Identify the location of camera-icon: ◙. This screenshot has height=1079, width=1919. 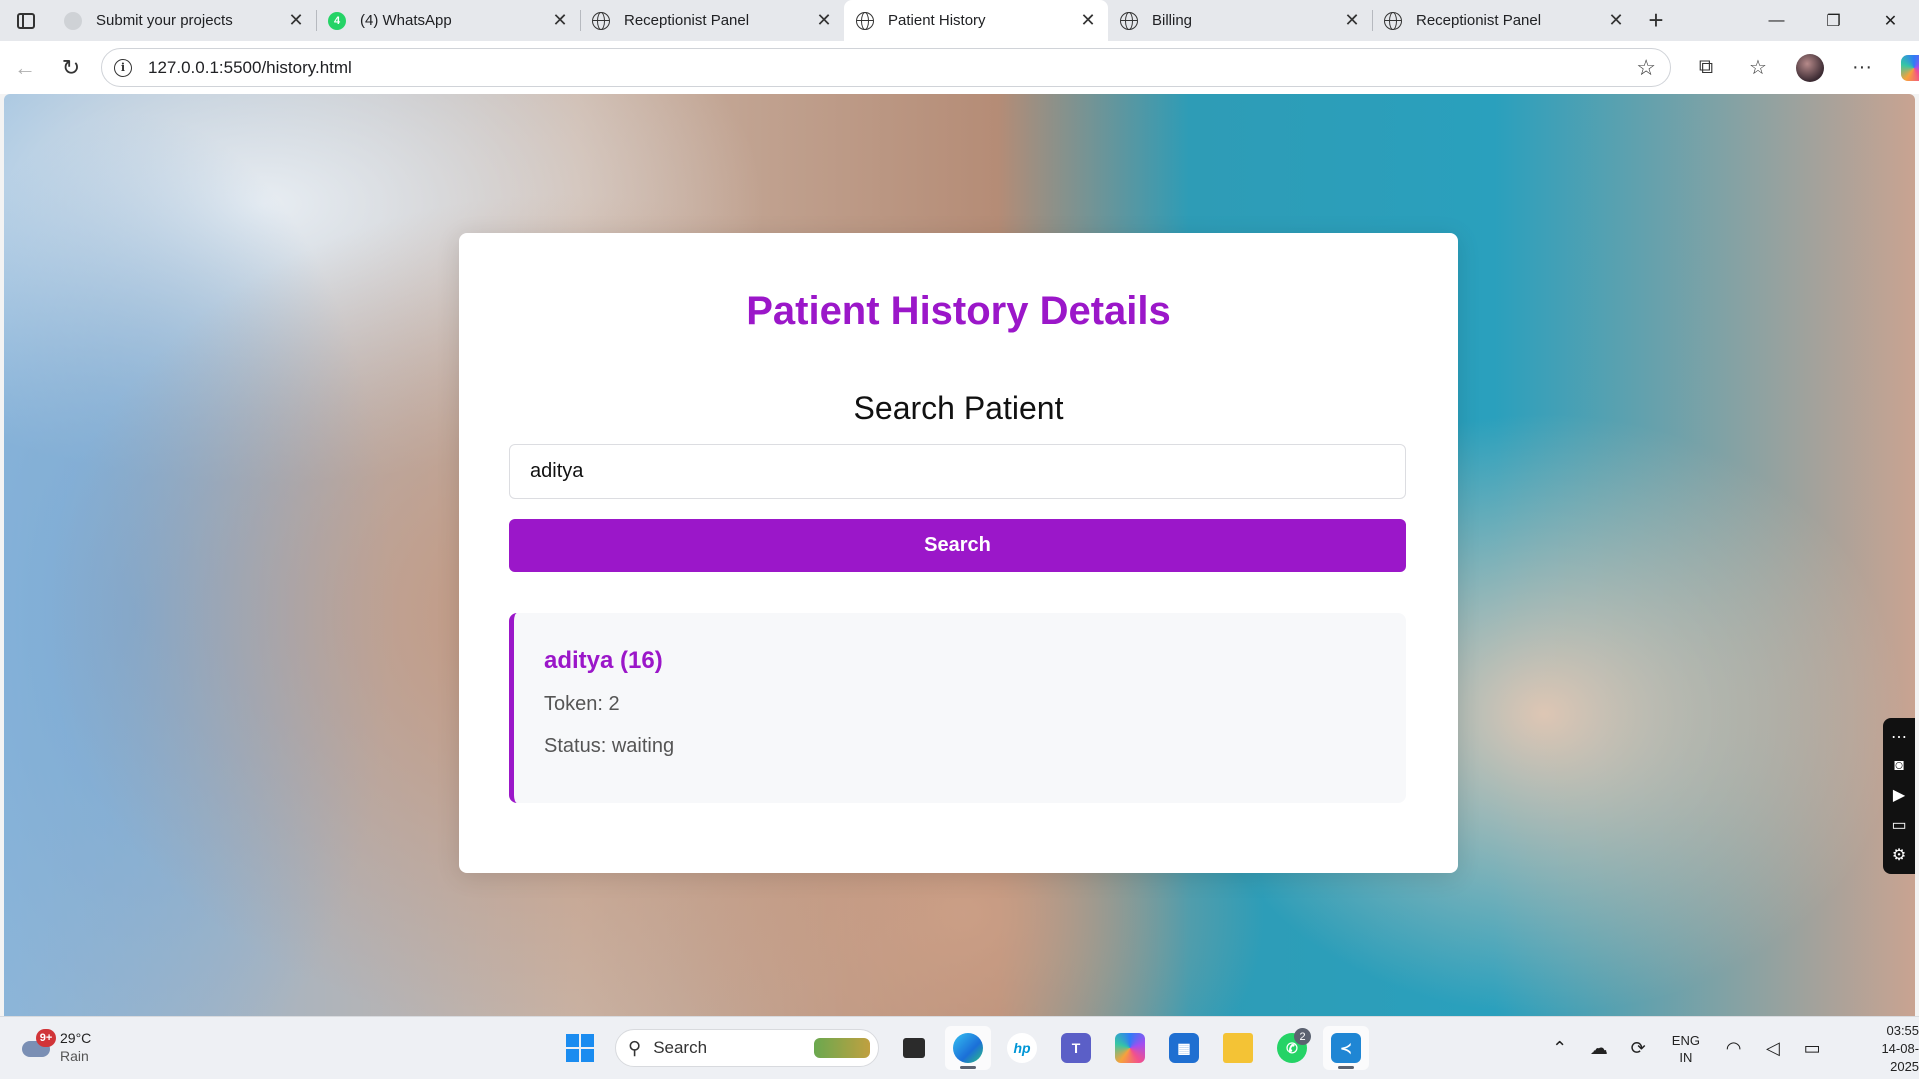
(1899, 766).